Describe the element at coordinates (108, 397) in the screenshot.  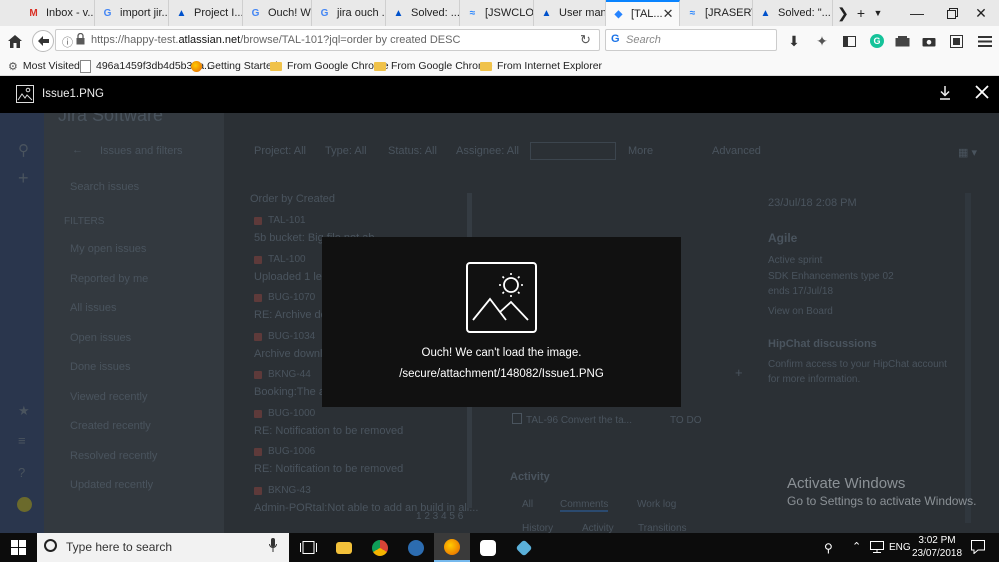
I see `filter-link: Viewed recently` at that location.